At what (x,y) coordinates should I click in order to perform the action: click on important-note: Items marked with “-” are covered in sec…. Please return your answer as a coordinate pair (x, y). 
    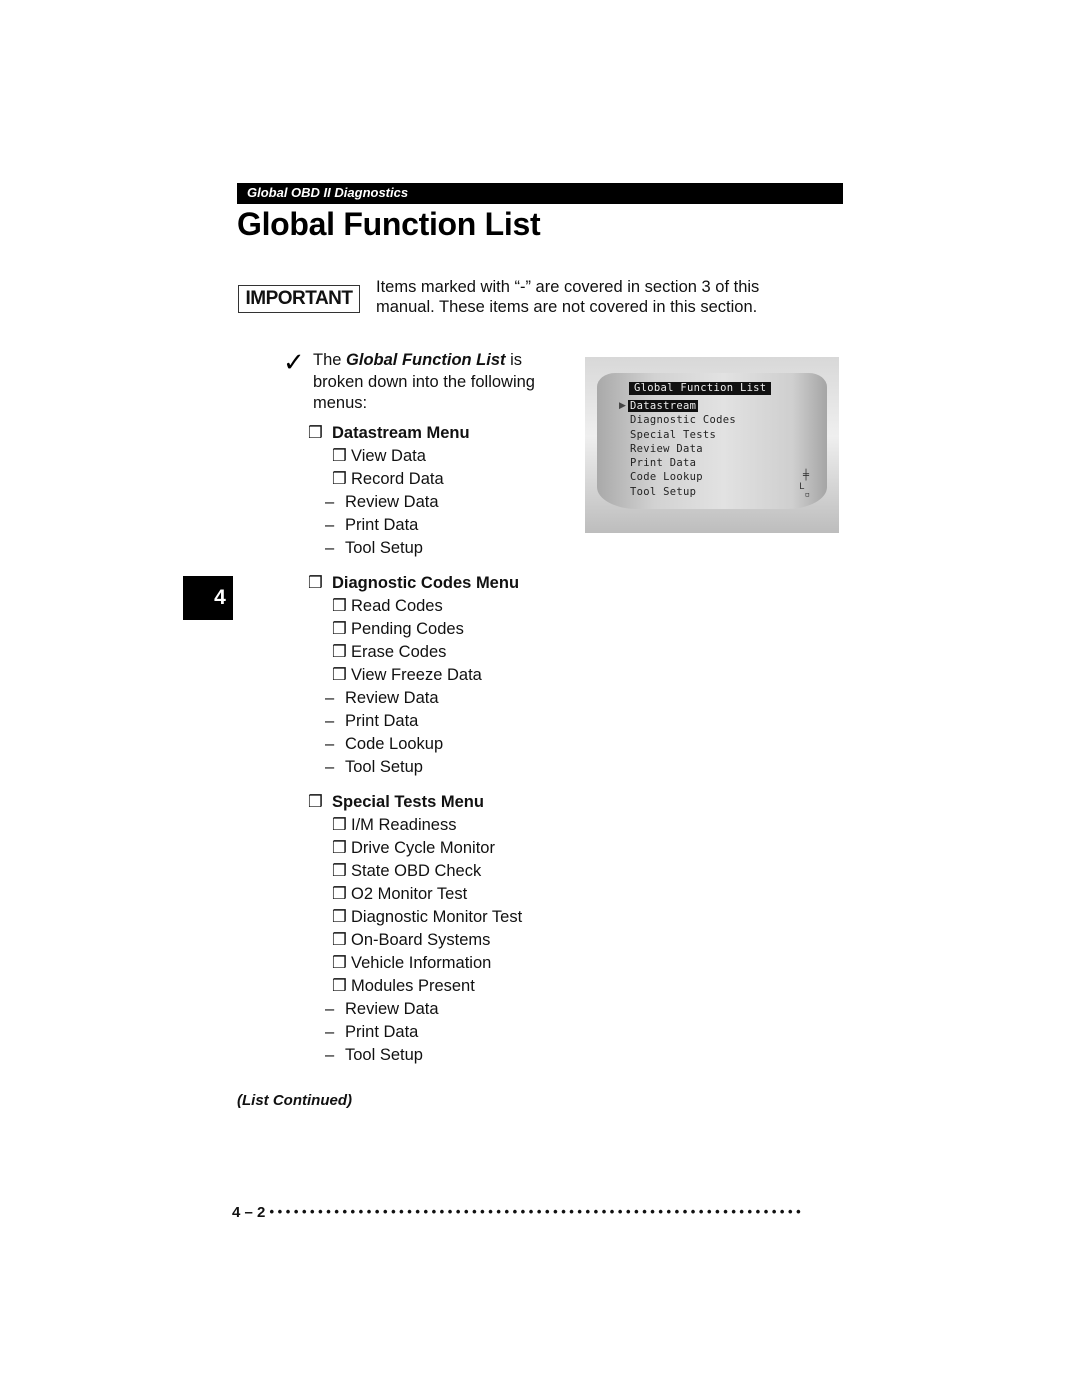
    Looking at the image, I should click on (596, 297).